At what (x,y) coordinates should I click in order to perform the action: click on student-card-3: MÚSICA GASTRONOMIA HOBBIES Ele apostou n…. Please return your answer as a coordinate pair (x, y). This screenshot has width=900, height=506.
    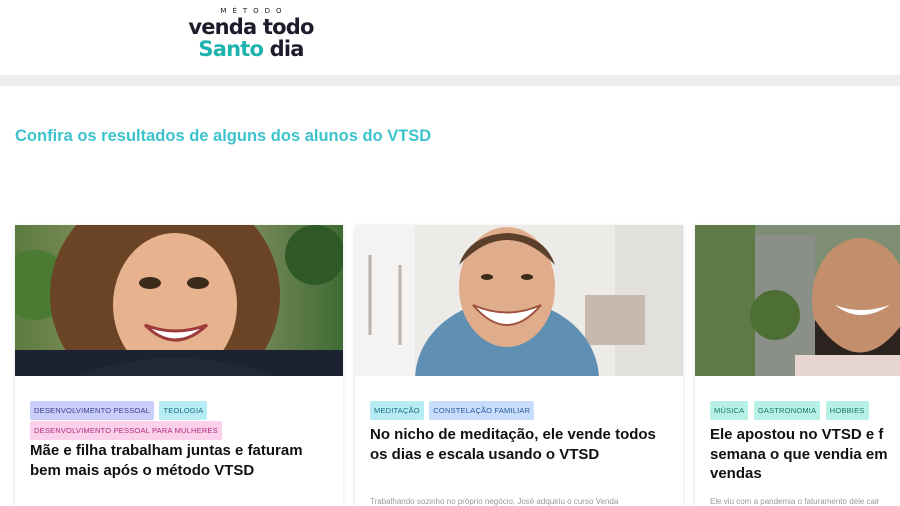
    Looking at the image, I should click on (797, 365).